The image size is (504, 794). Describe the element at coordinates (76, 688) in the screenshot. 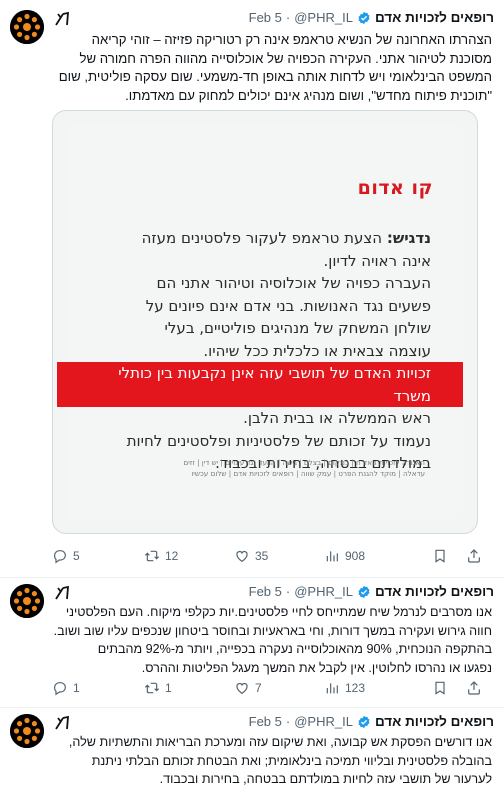

I see `reply-count: 1` at that location.